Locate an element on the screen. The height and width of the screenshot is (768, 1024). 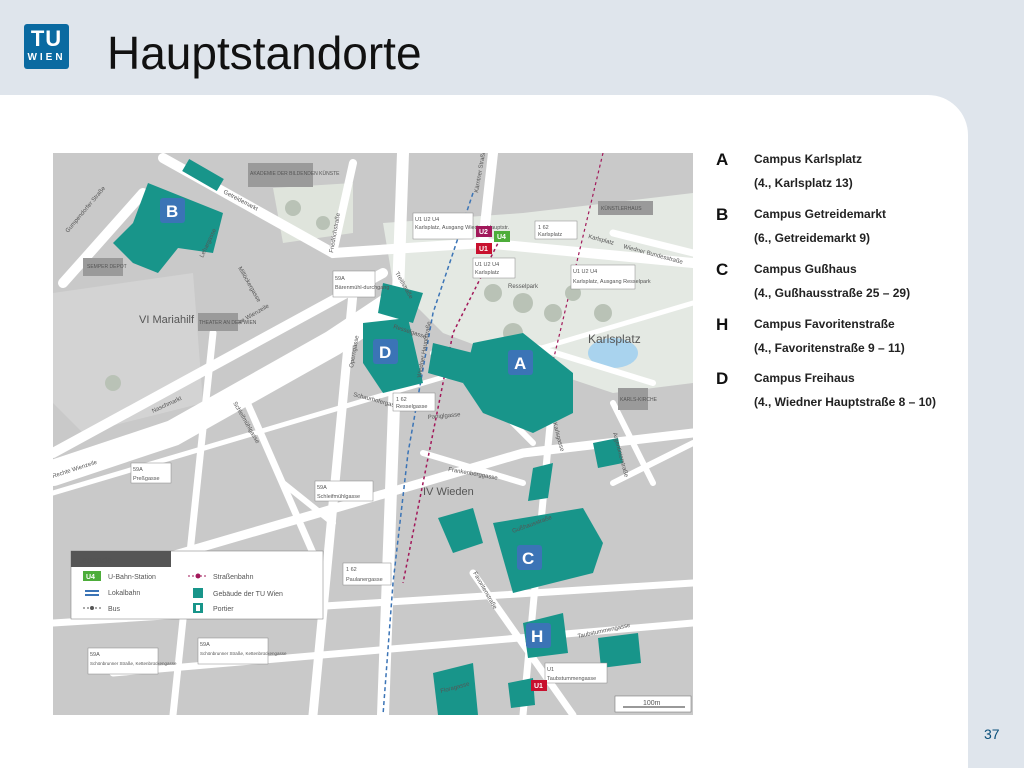
campus-name: Campus Freihaus is located at coordinates (804, 378).